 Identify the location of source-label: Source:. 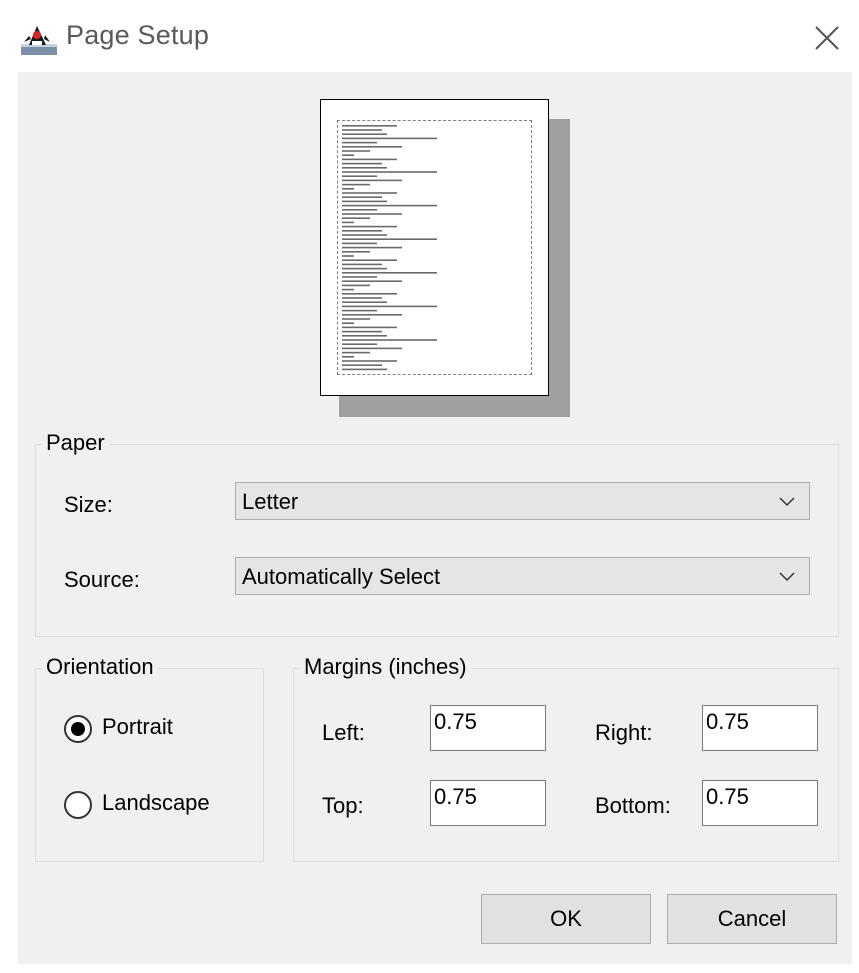
(102, 579).